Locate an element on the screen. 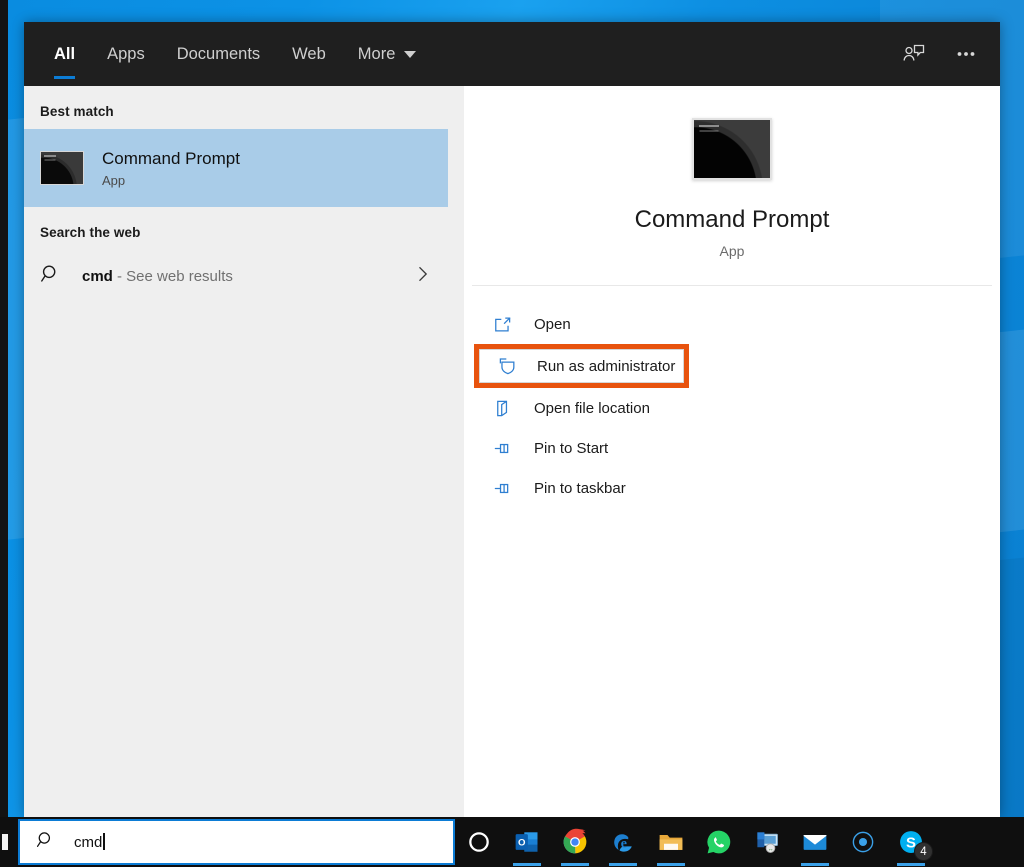  tab-active-underline is located at coordinates (65, 77).